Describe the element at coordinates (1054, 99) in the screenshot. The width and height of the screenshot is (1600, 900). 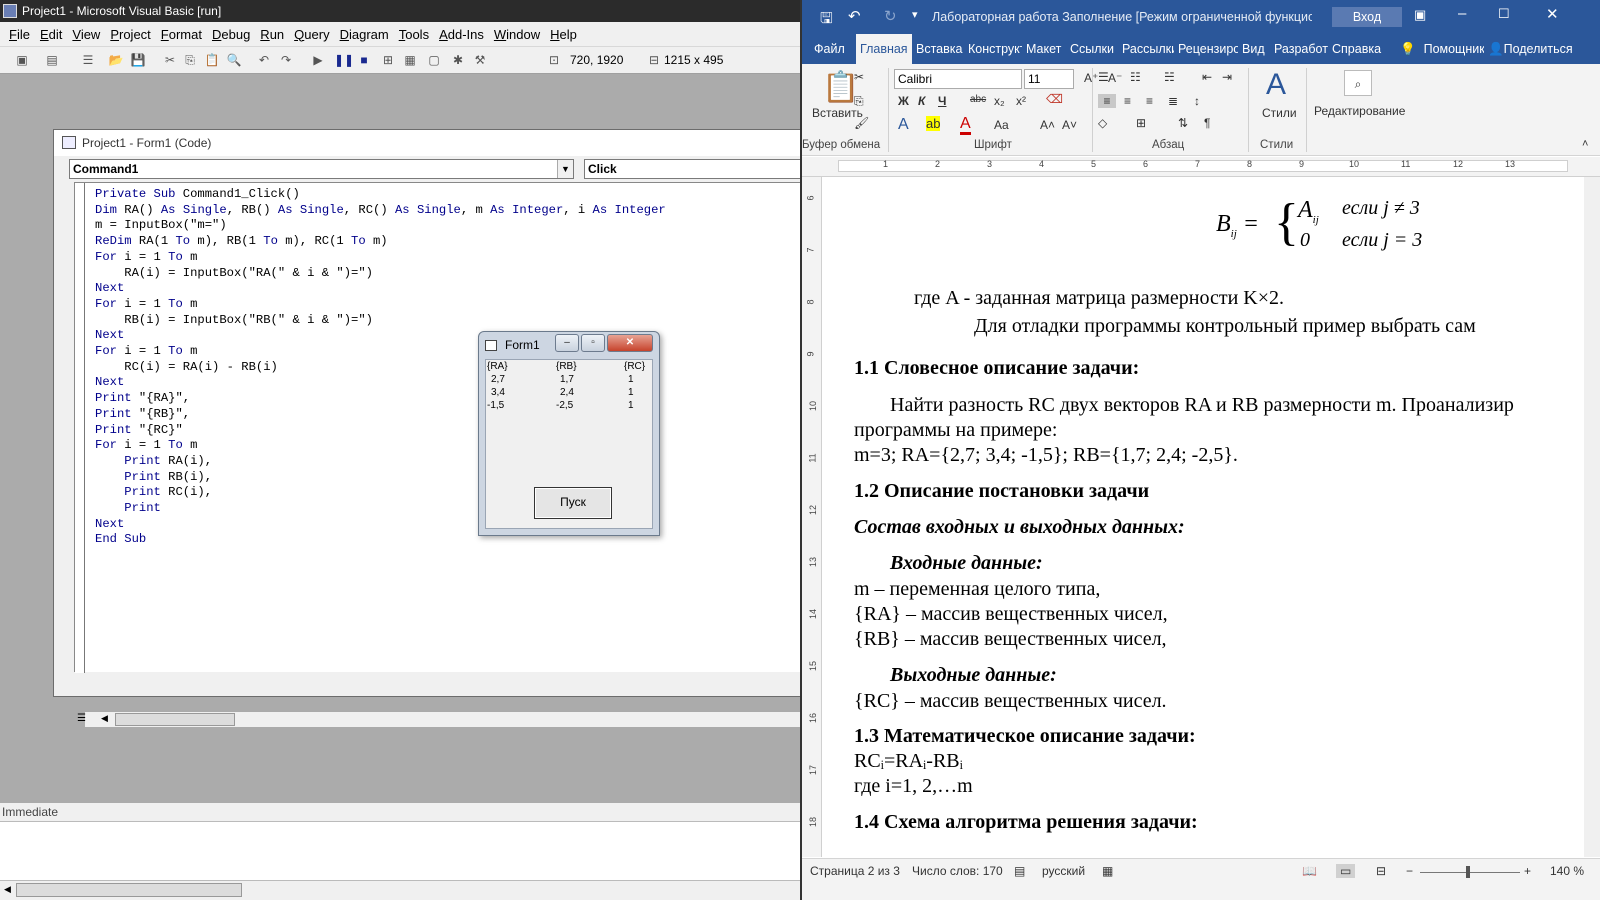
I see `clear-formatting-icon: ⌫` at that location.